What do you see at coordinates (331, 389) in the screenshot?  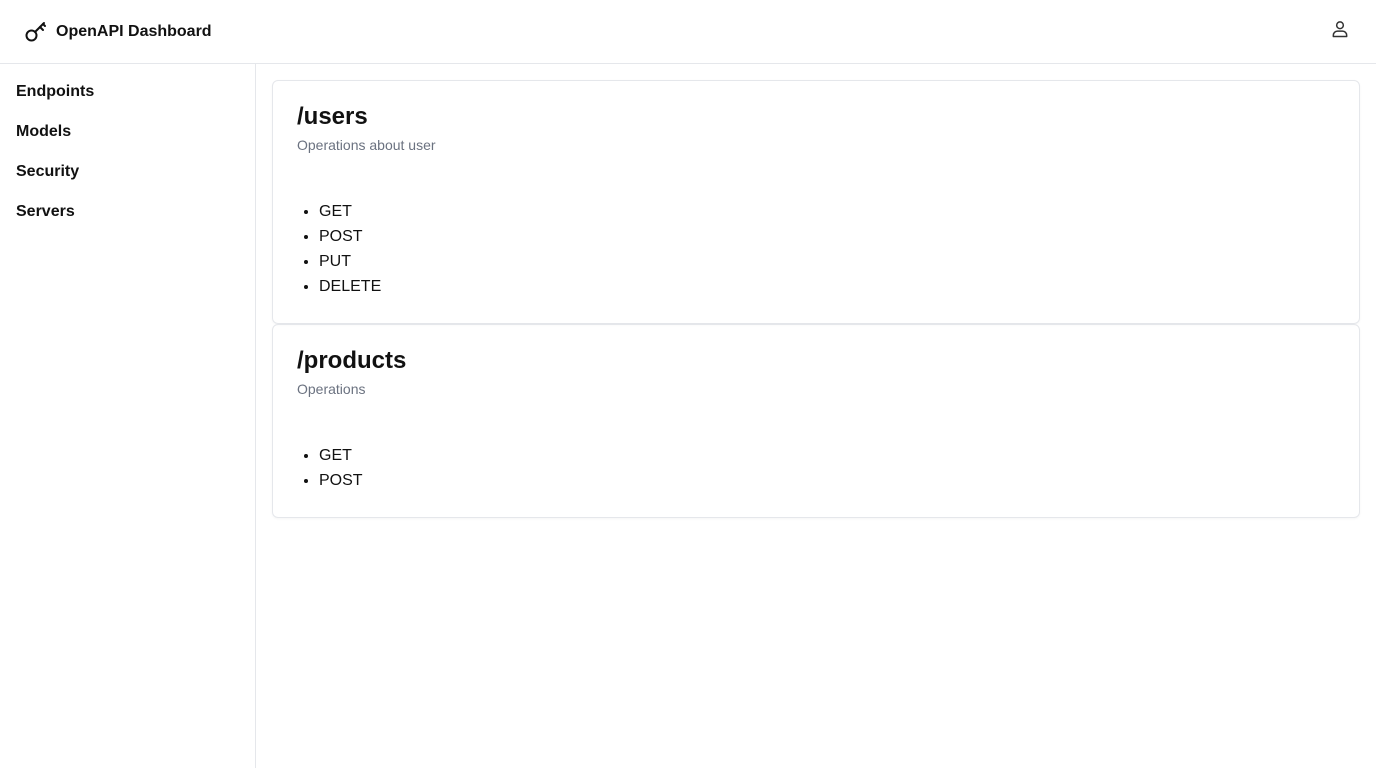 I see `endpoint-description: Operations` at bounding box center [331, 389].